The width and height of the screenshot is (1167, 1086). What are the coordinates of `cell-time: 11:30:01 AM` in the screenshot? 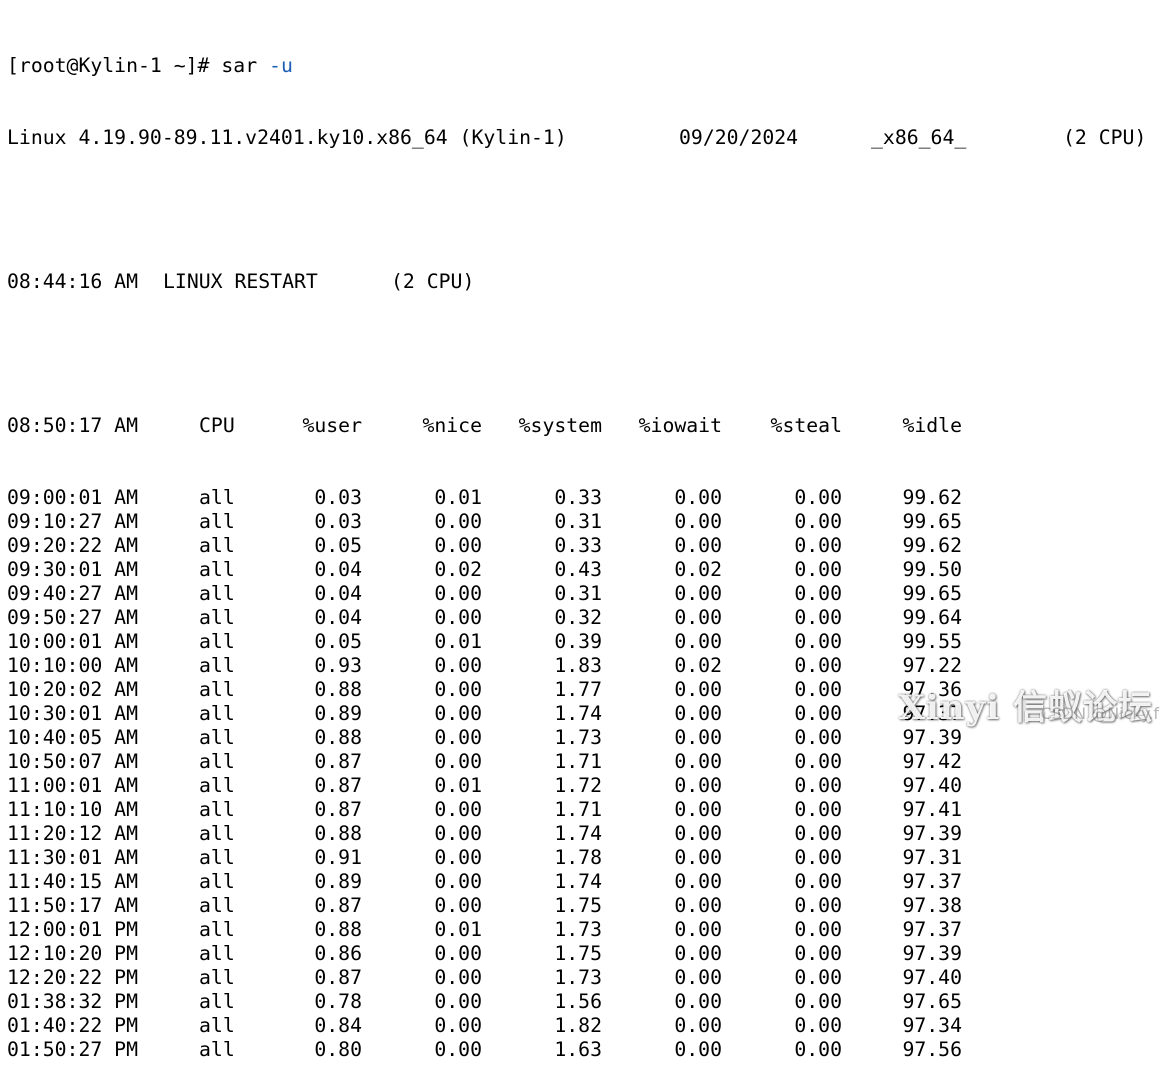 It's located at (73, 857).